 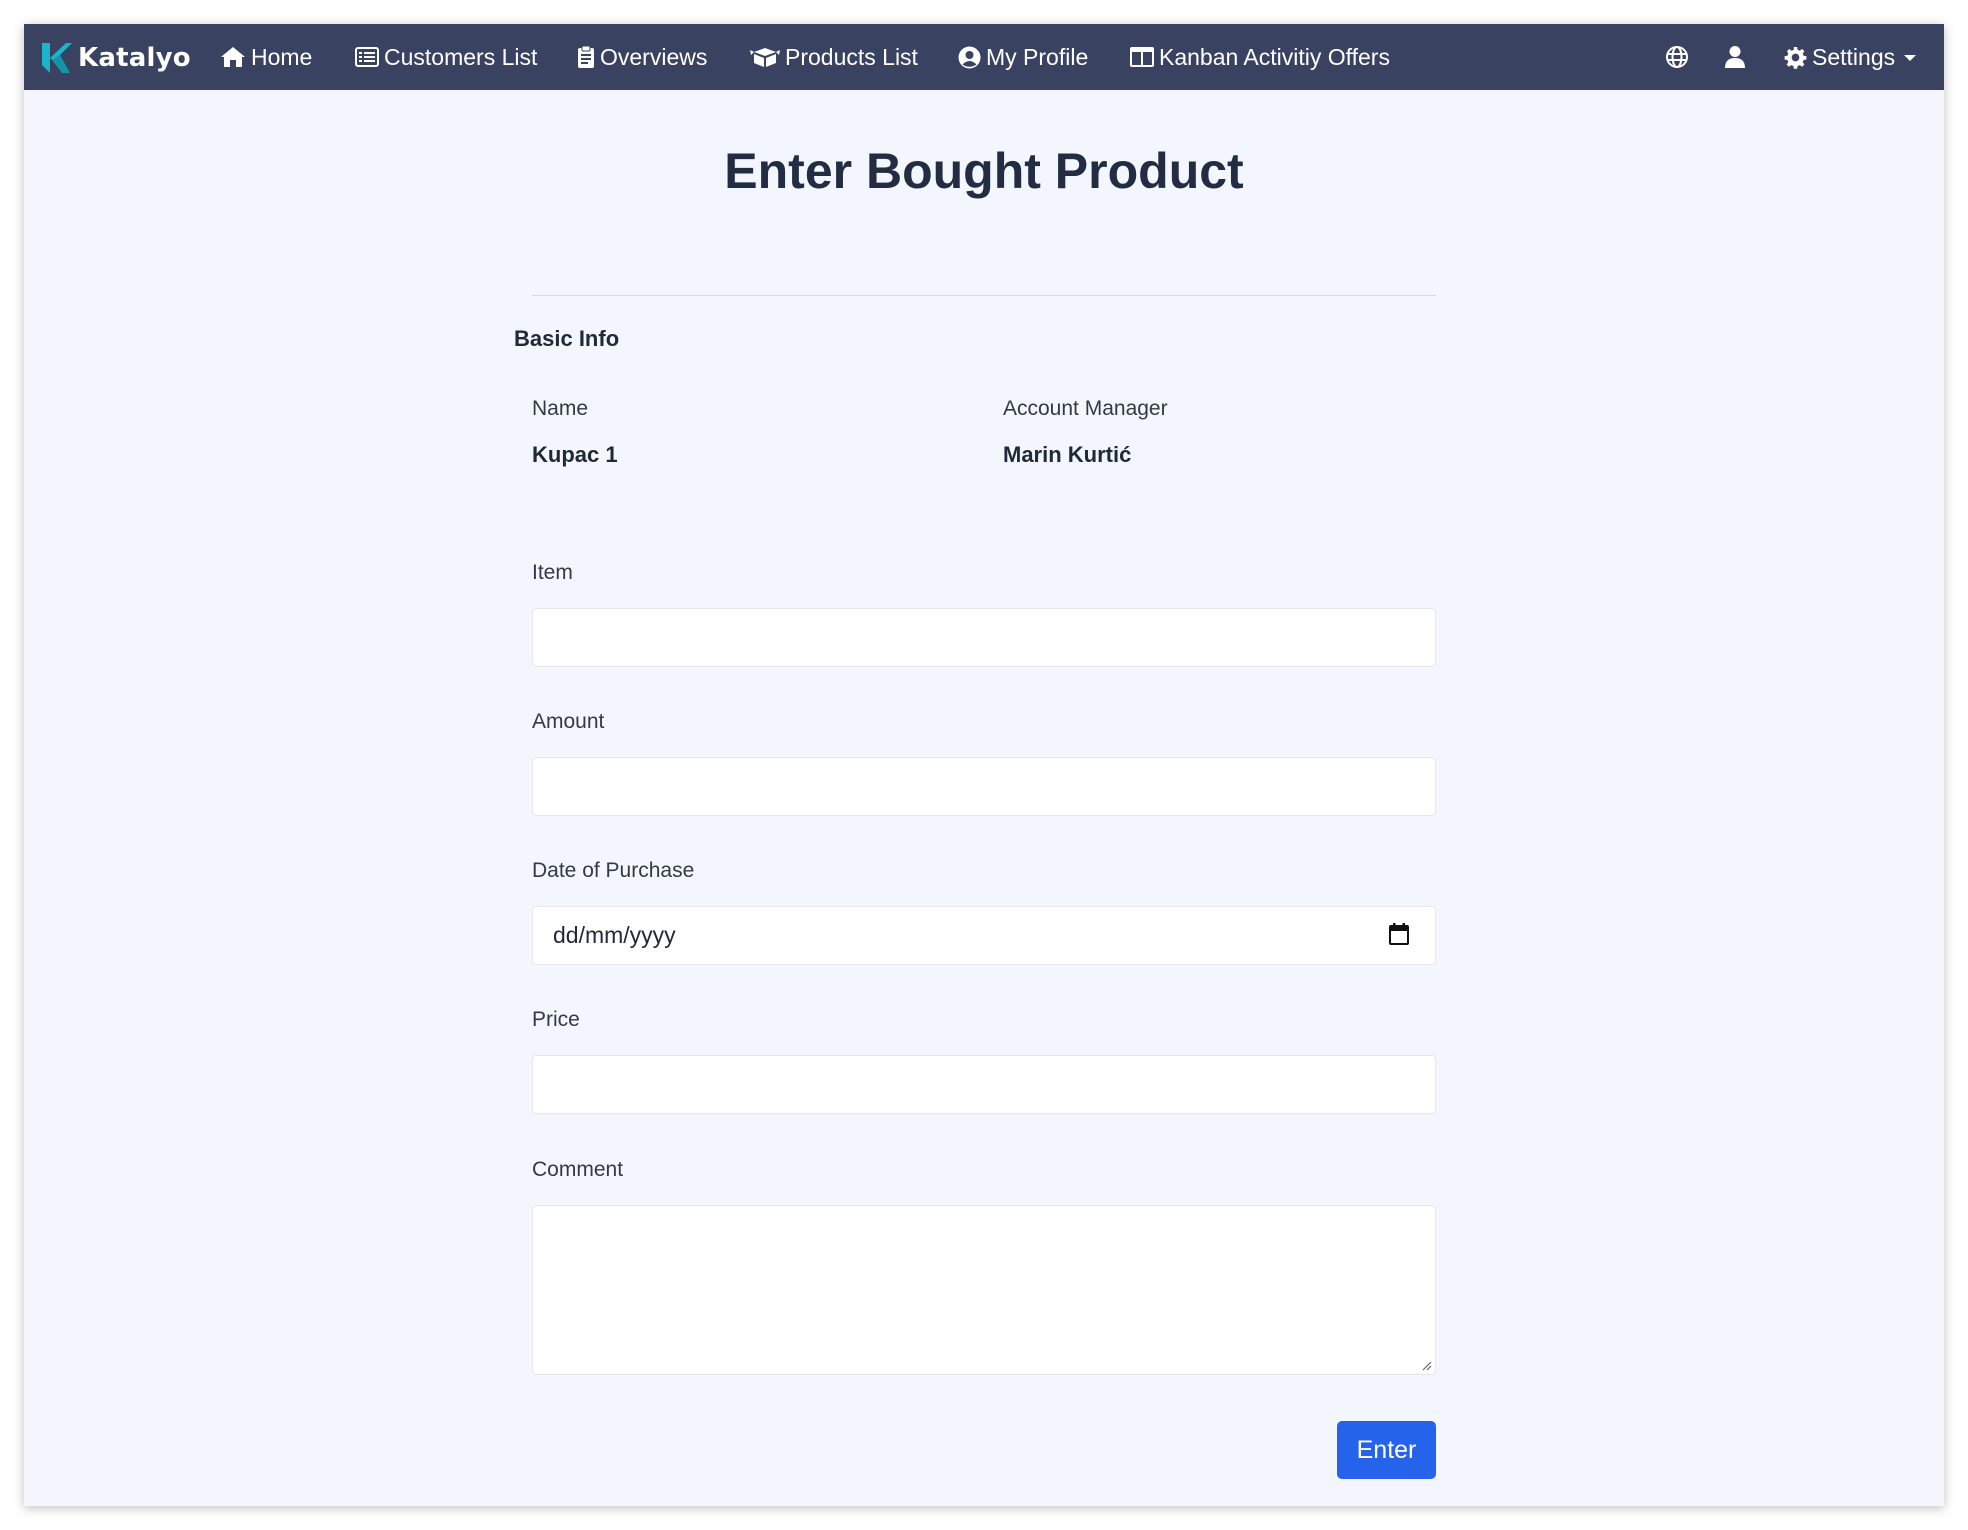 What do you see at coordinates (984, 935) in the screenshot?
I see `date-of-purchase-input: dd/mm/yyyy` at bounding box center [984, 935].